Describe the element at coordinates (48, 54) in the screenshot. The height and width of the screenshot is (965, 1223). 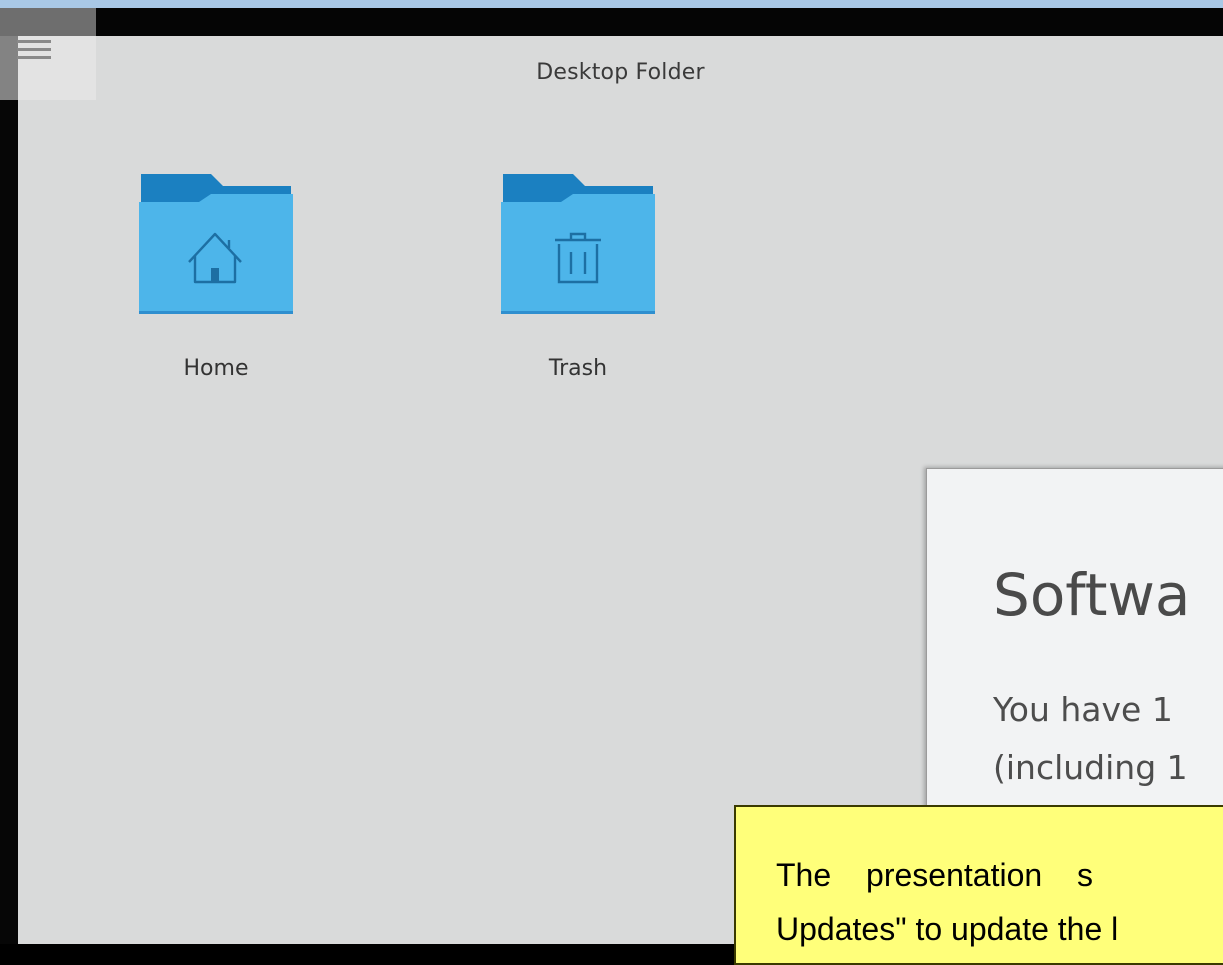
I see `desktop-menu-button` at that location.